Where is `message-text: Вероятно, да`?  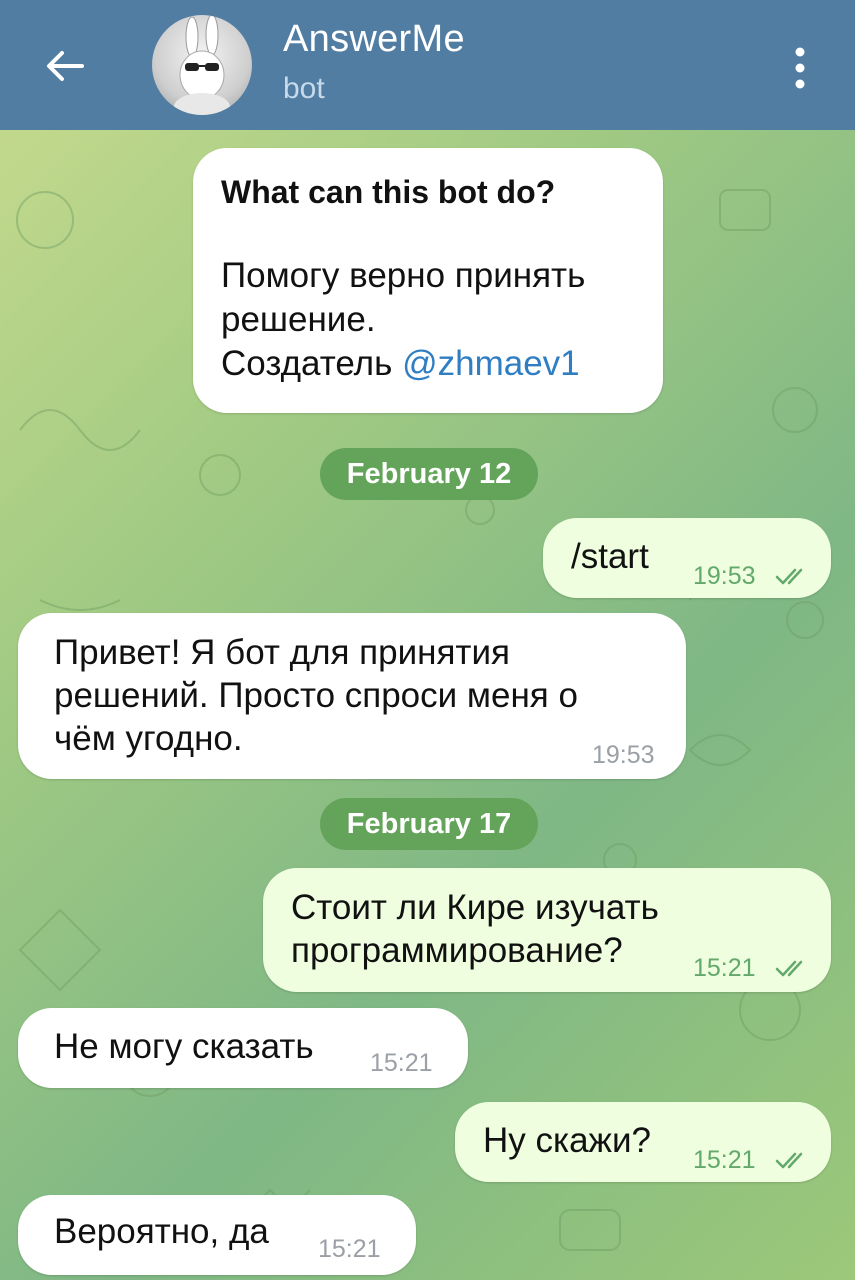 message-text: Вероятно, да is located at coordinates (161, 1231).